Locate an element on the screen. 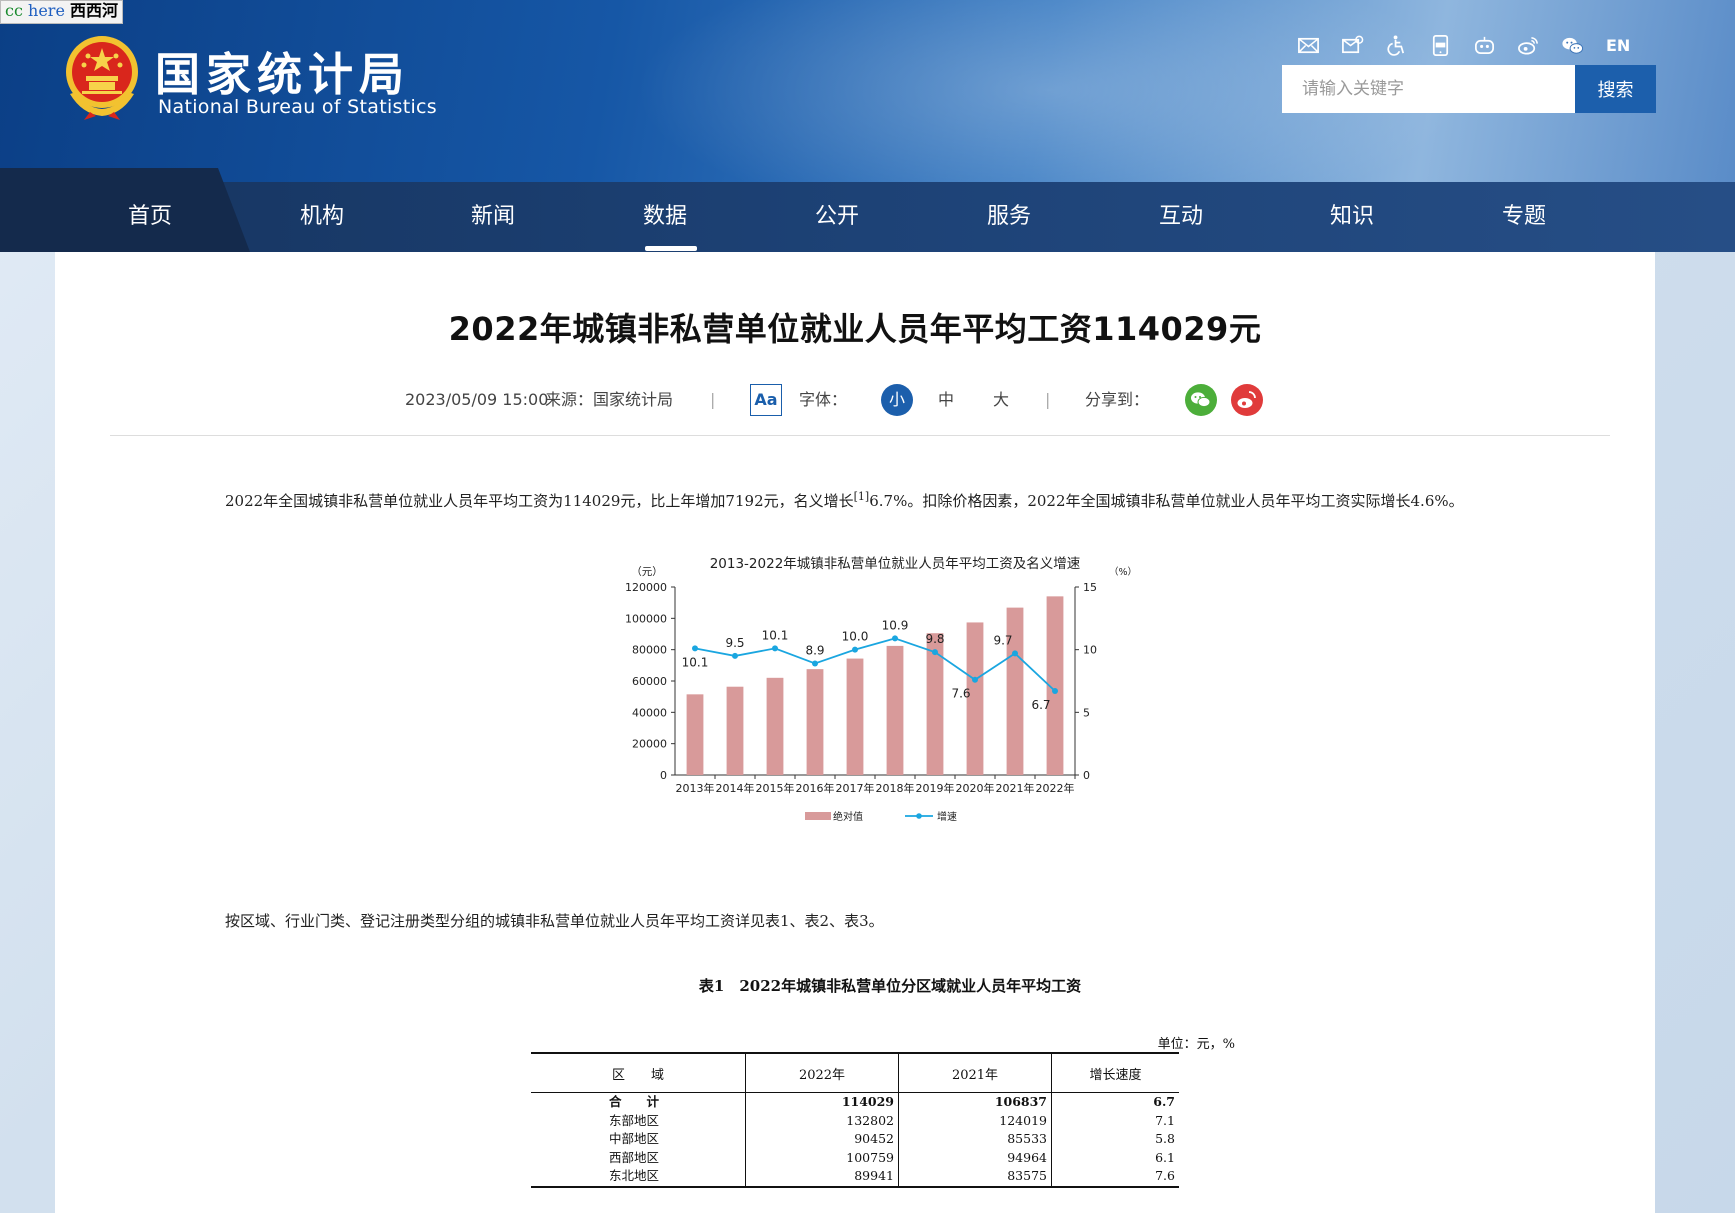 The height and width of the screenshot is (1213, 1735). font-size-label: 字体： is located at coordinates (823, 399).